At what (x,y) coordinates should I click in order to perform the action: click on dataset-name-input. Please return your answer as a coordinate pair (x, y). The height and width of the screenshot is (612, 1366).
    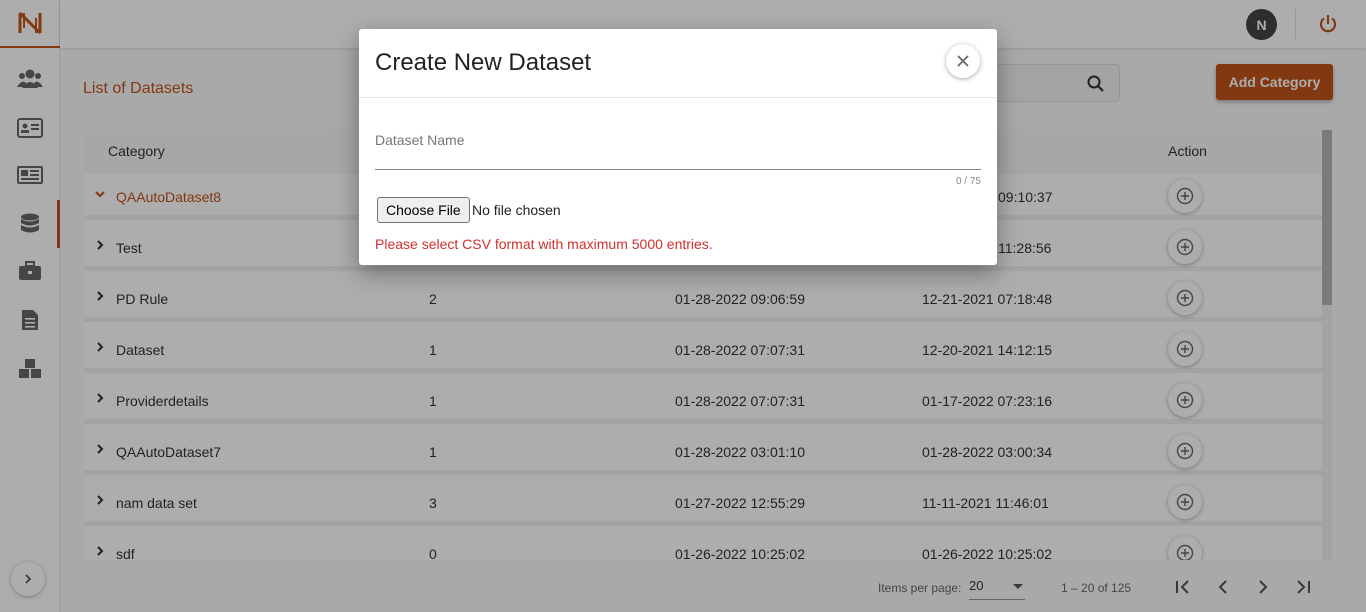
    Looking at the image, I should click on (678, 158).